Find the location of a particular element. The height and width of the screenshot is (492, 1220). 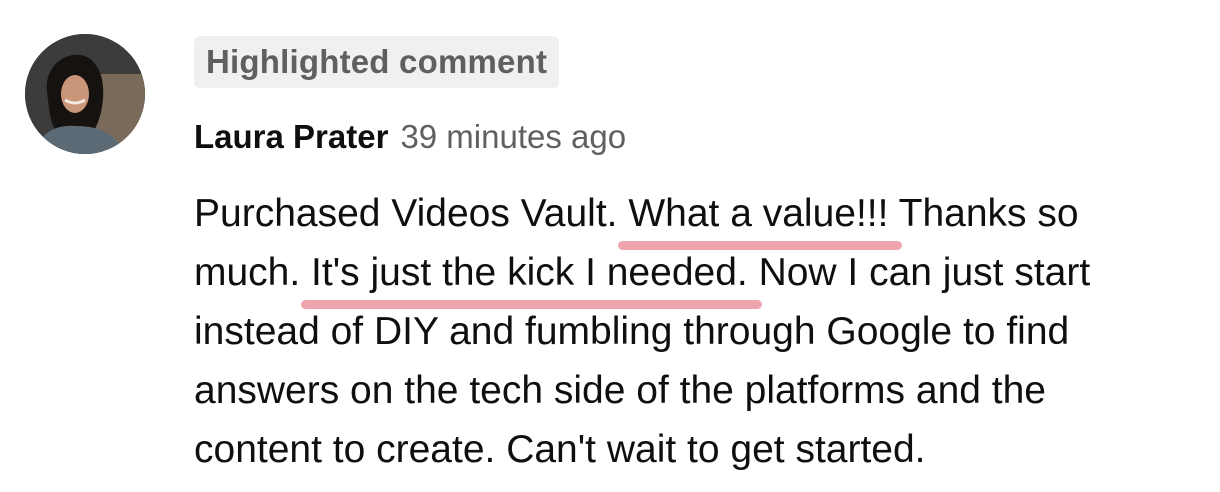

highlighted-phrase: What a value!!! is located at coordinates (760, 217).